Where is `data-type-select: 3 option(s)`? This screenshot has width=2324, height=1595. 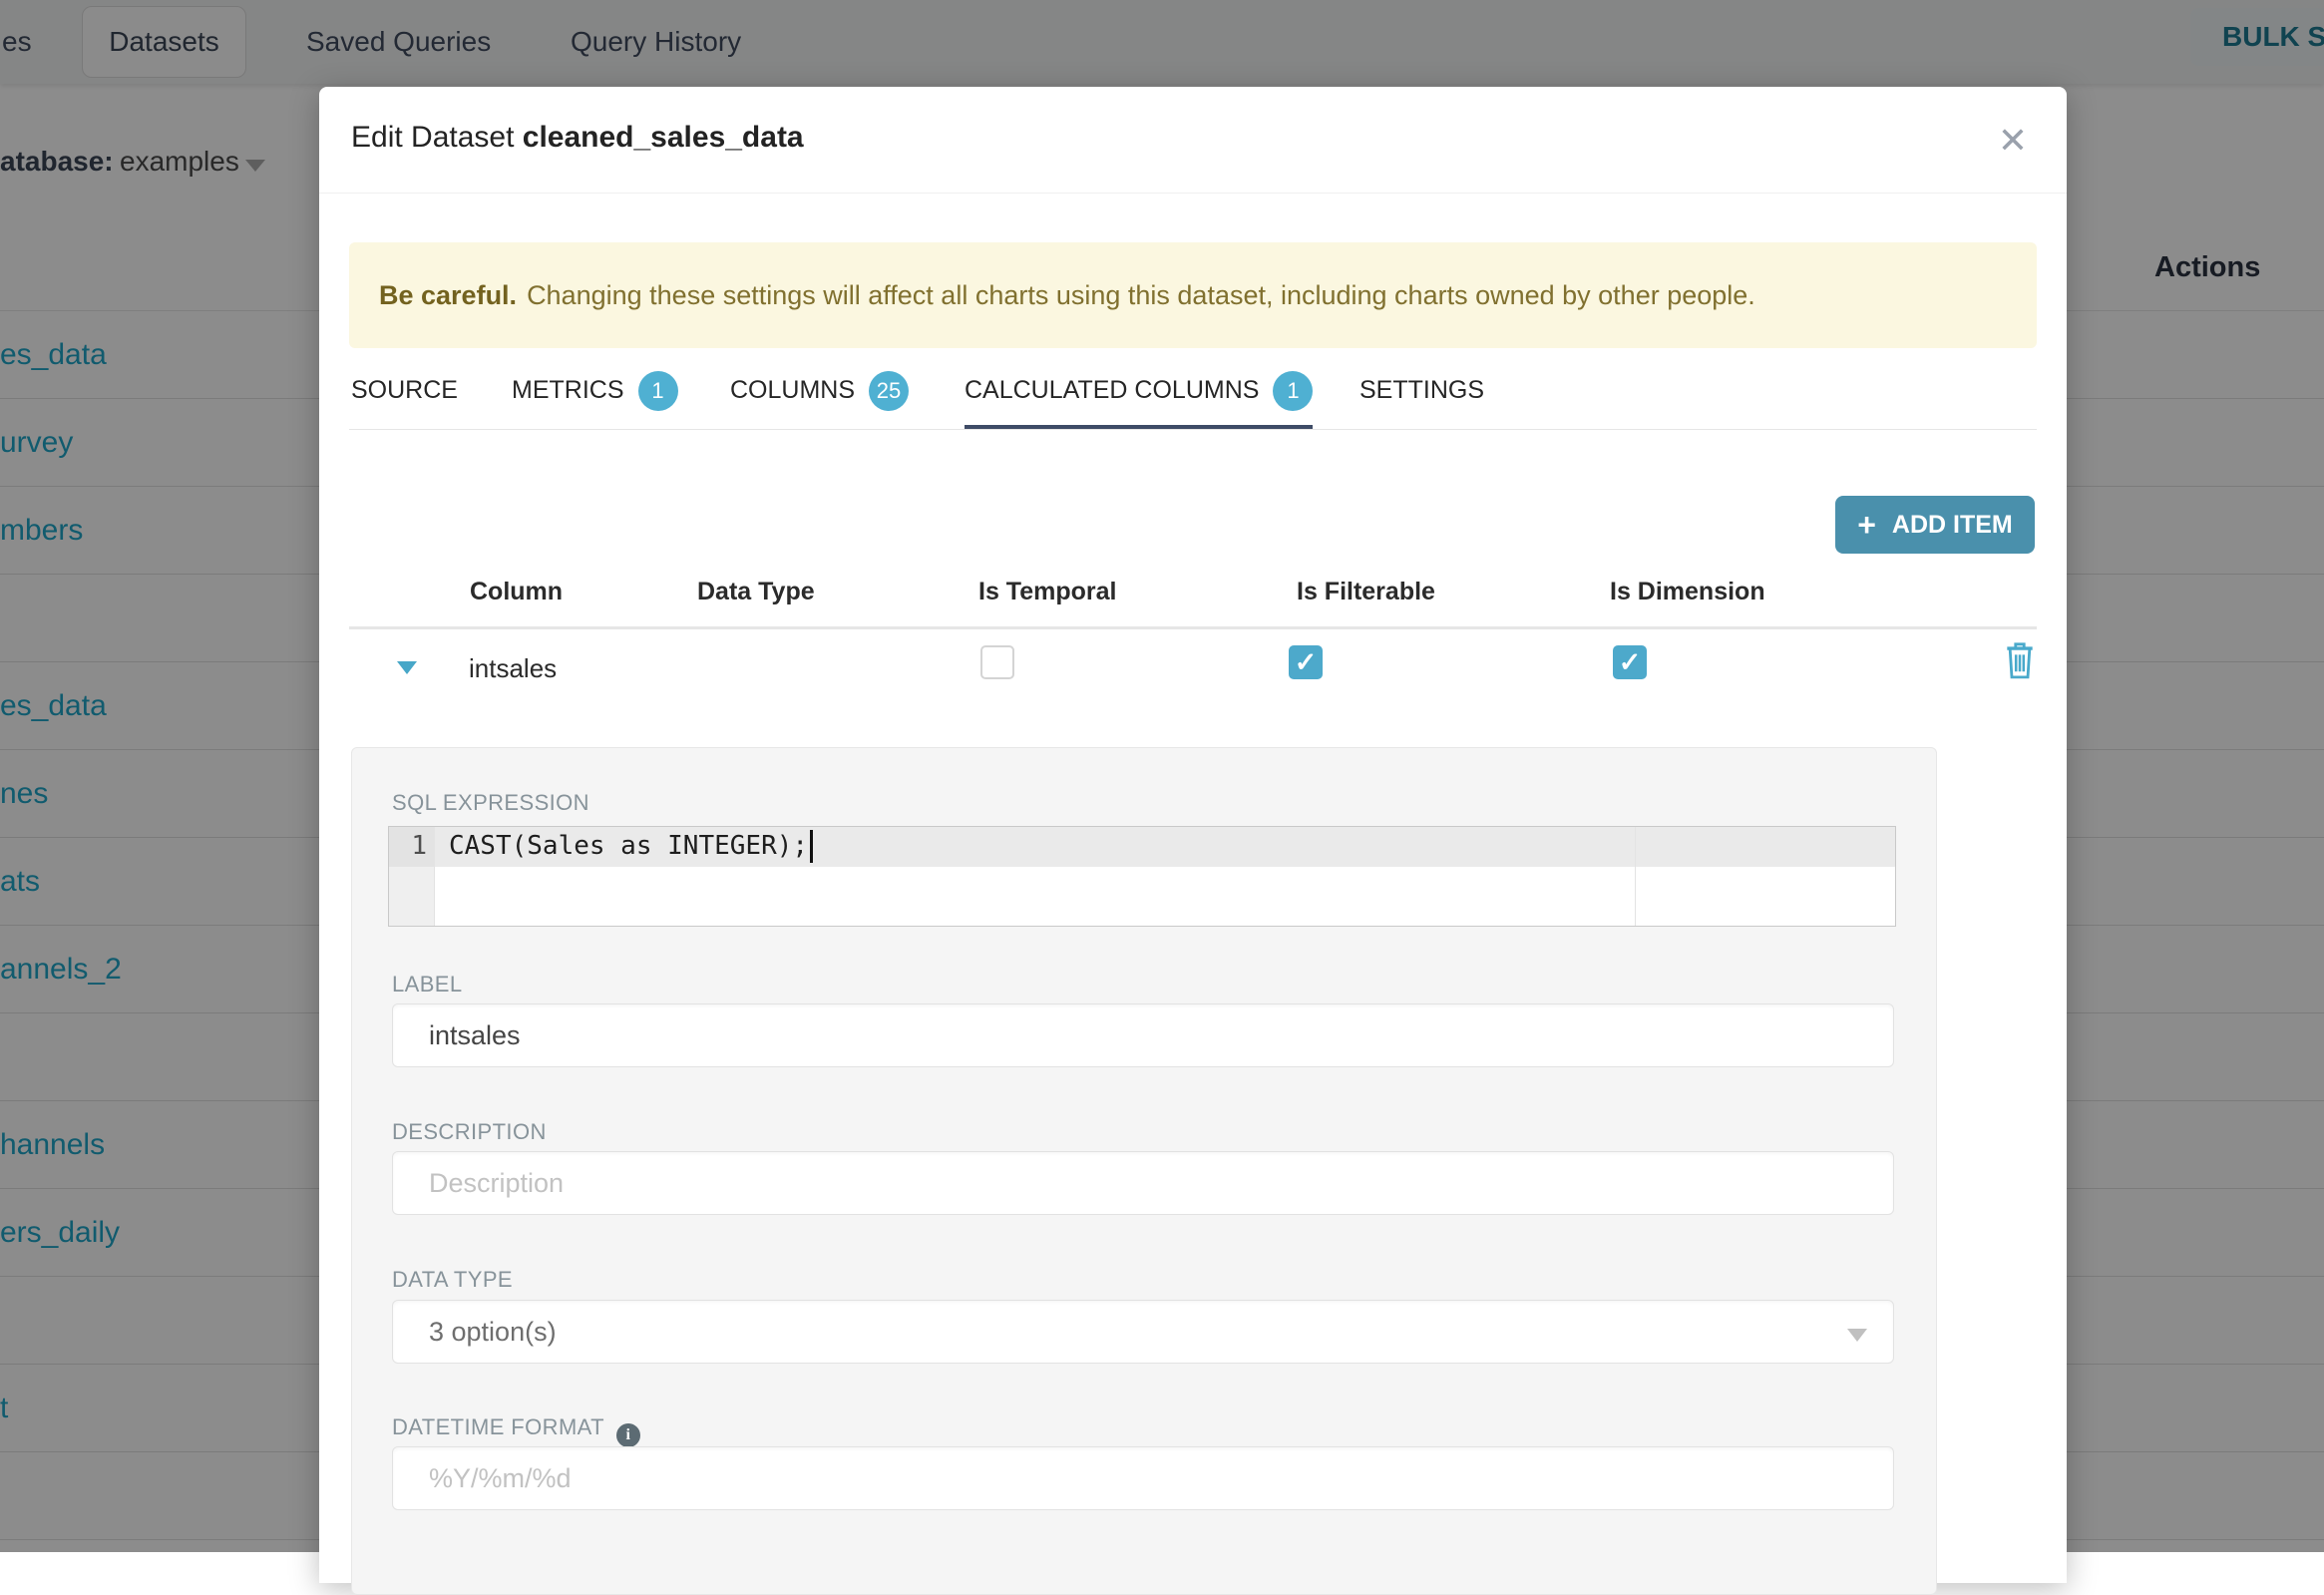
data-type-select: 3 option(s) is located at coordinates (1143, 1332).